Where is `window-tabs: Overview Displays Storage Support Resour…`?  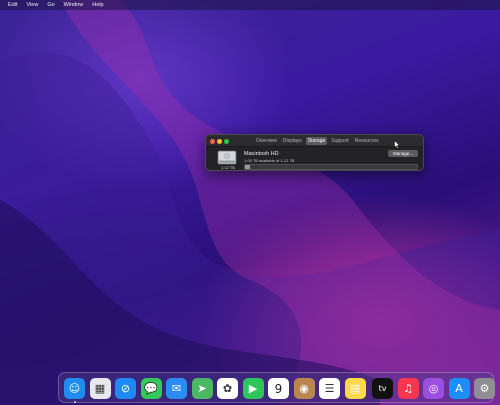 window-tabs: Overview Displays Storage Support Resour… is located at coordinates (318, 141).